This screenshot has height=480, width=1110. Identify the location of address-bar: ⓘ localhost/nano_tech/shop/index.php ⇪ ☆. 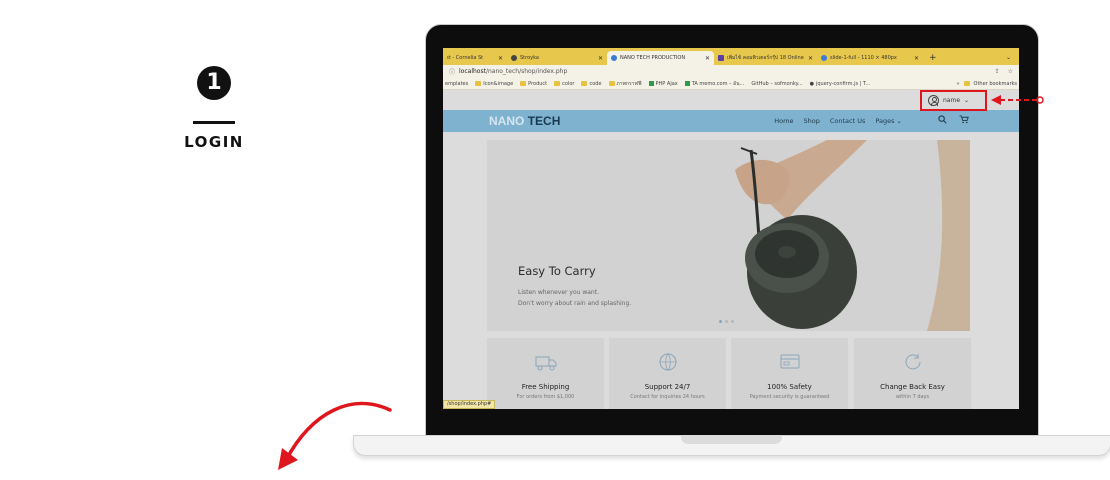
(731, 71).